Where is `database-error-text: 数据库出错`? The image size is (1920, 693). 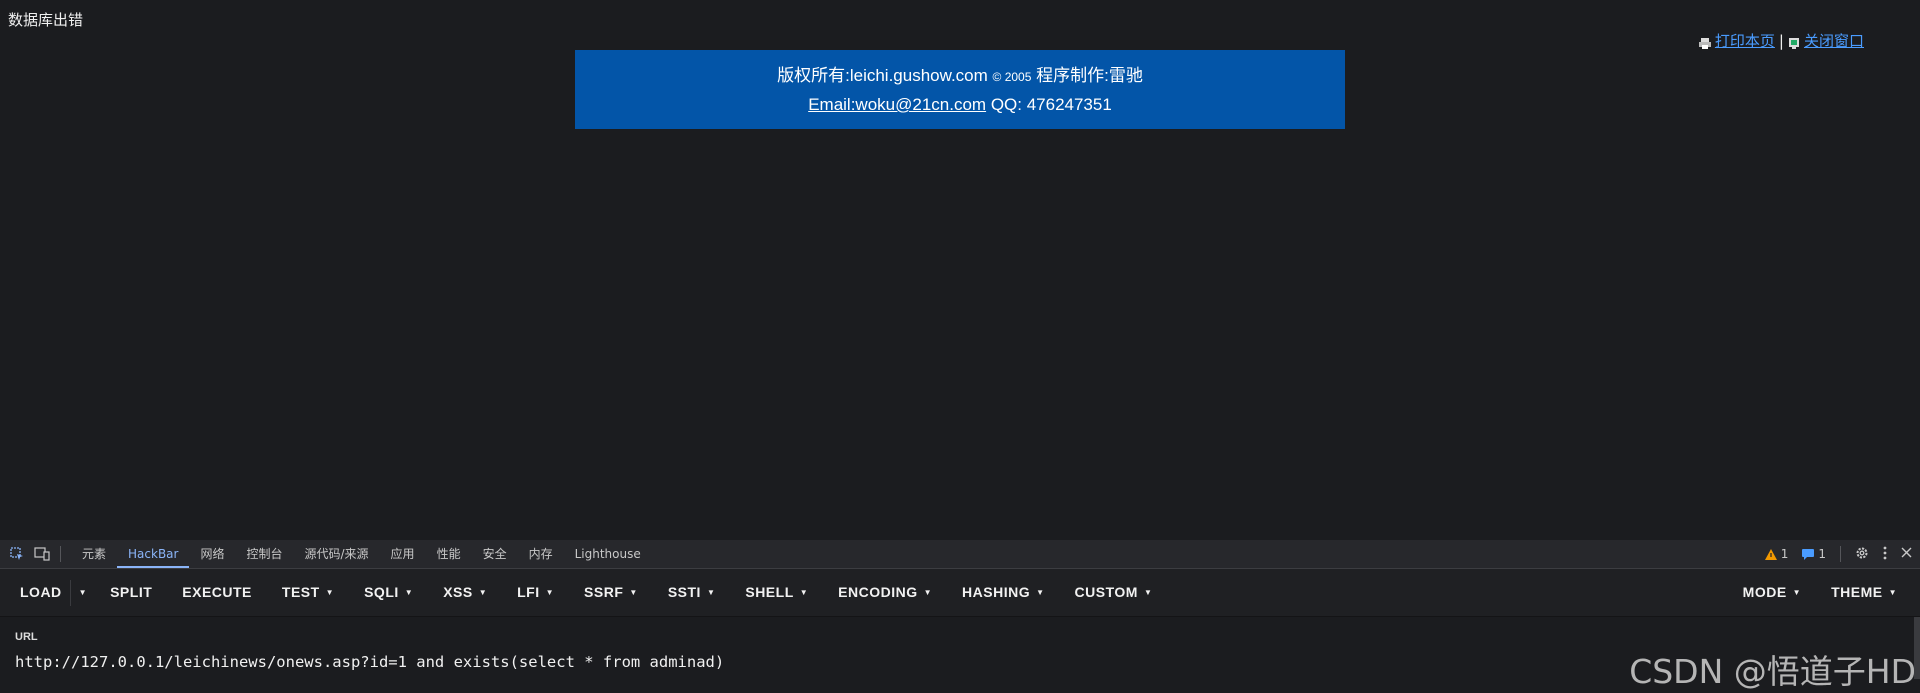 database-error-text: 数据库出错 is located at coordinates (46, 20).